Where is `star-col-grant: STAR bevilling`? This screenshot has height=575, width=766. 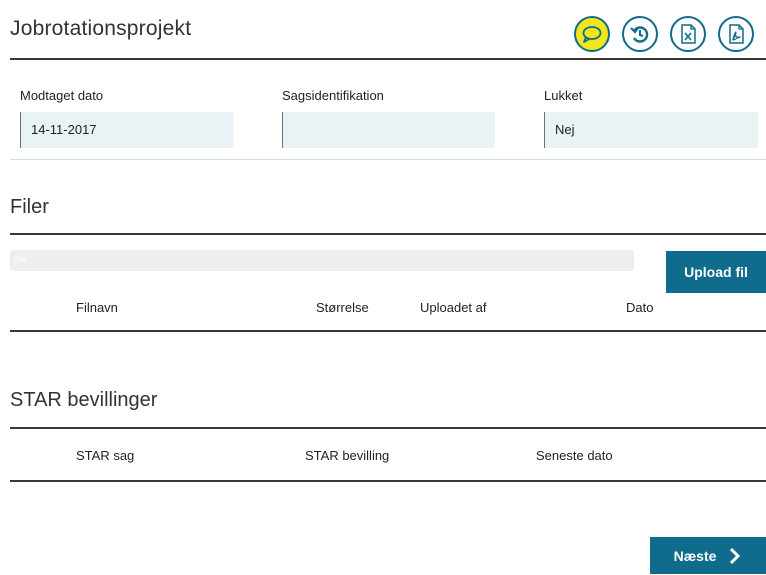 star-col-grant: STAR bevilling is located at coordinates (347, 455).